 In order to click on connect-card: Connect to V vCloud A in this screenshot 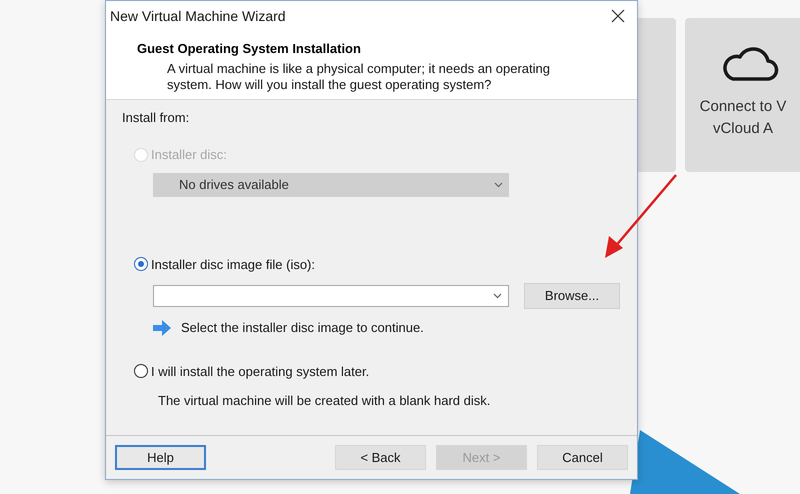, I will do `click(742, 95)`.